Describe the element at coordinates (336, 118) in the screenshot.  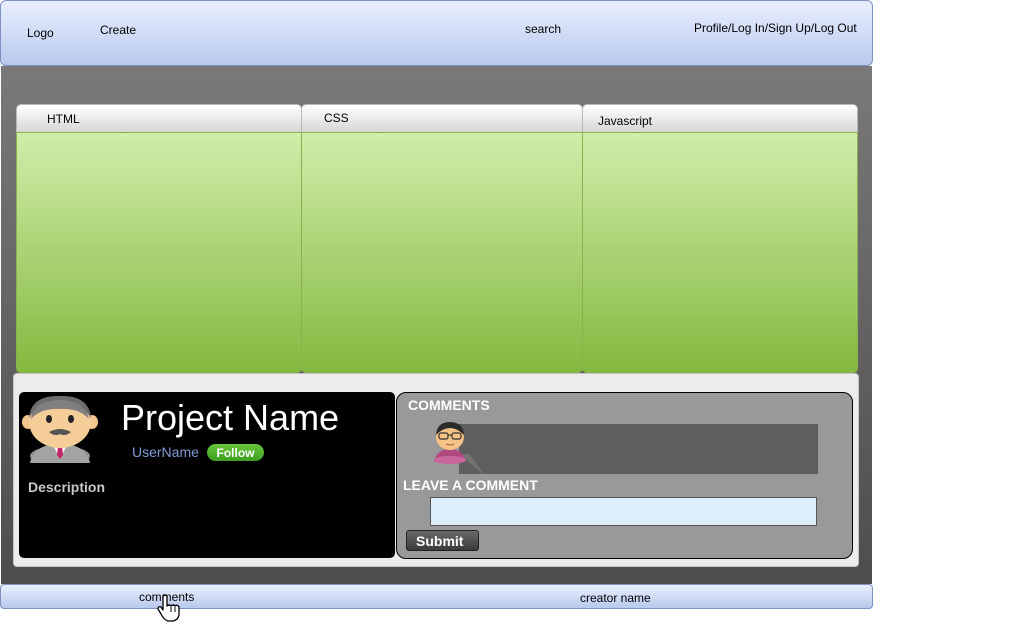
I see `tab-css-label: CSS` at that location.